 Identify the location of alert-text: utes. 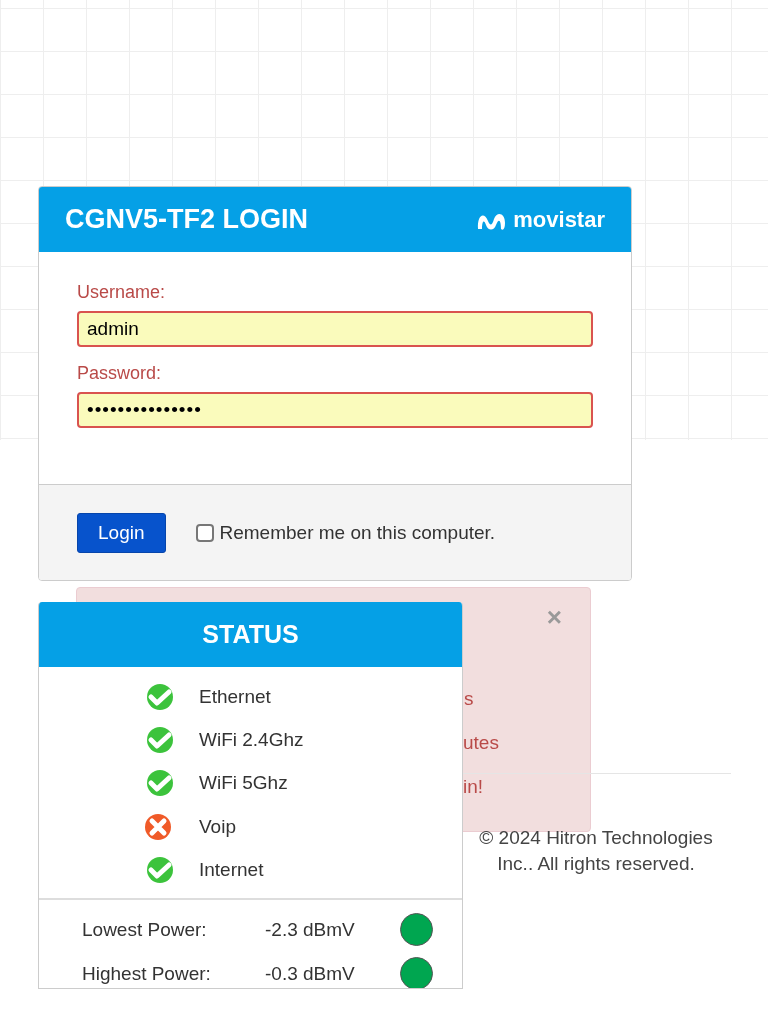
(481, 743).